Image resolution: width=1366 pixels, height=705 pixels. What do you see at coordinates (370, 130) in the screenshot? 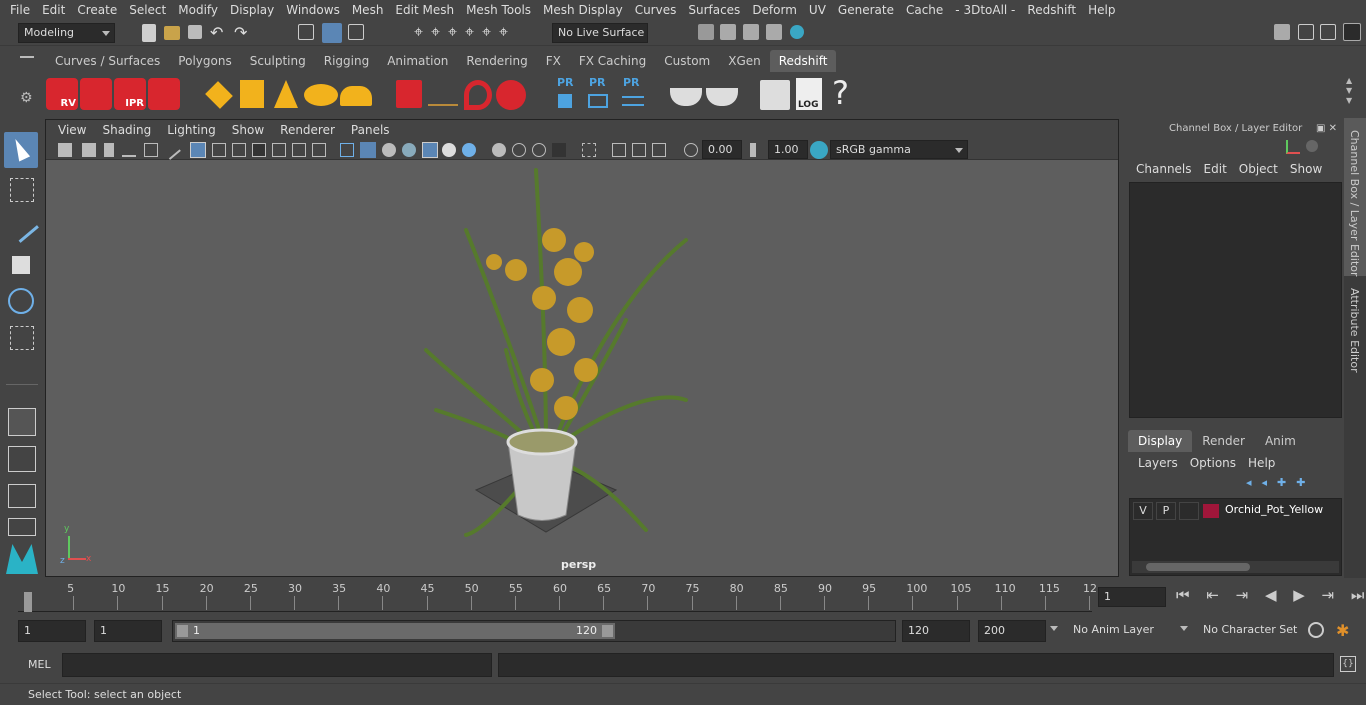
I see `viewport-menu-panels: Panels` at bounding box center [370, 130].